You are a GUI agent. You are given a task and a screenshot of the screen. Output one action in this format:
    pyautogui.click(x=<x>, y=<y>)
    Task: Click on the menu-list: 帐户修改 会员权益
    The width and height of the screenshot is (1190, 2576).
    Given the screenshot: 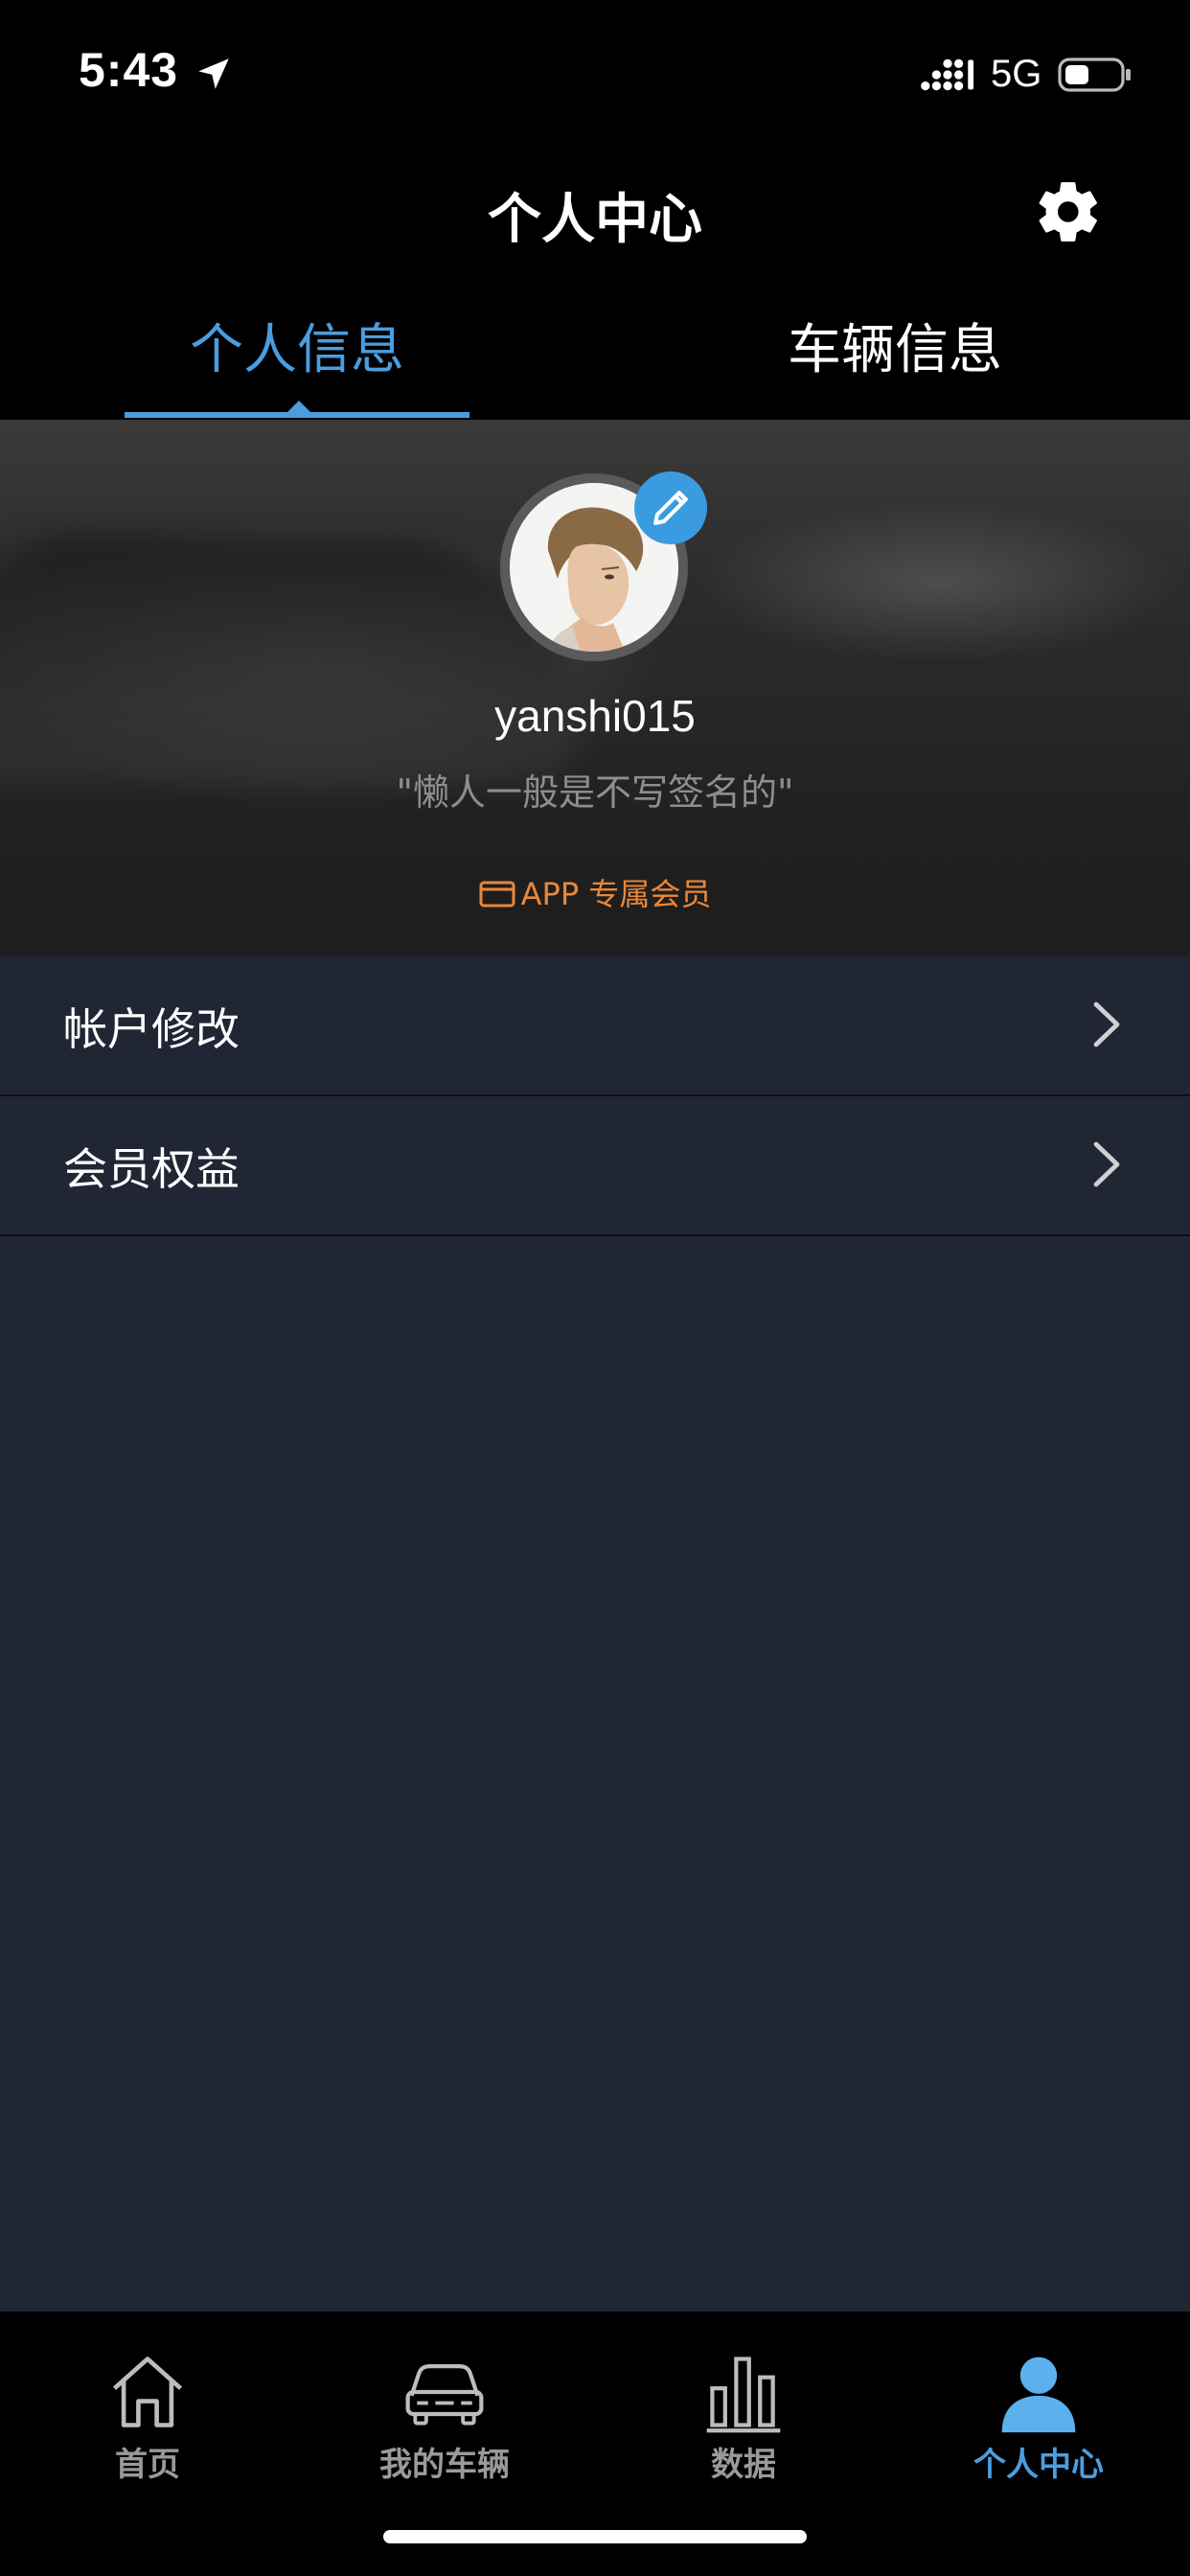 What is the action you would take?
    pyautogui.click(x=595, y=1096)
    